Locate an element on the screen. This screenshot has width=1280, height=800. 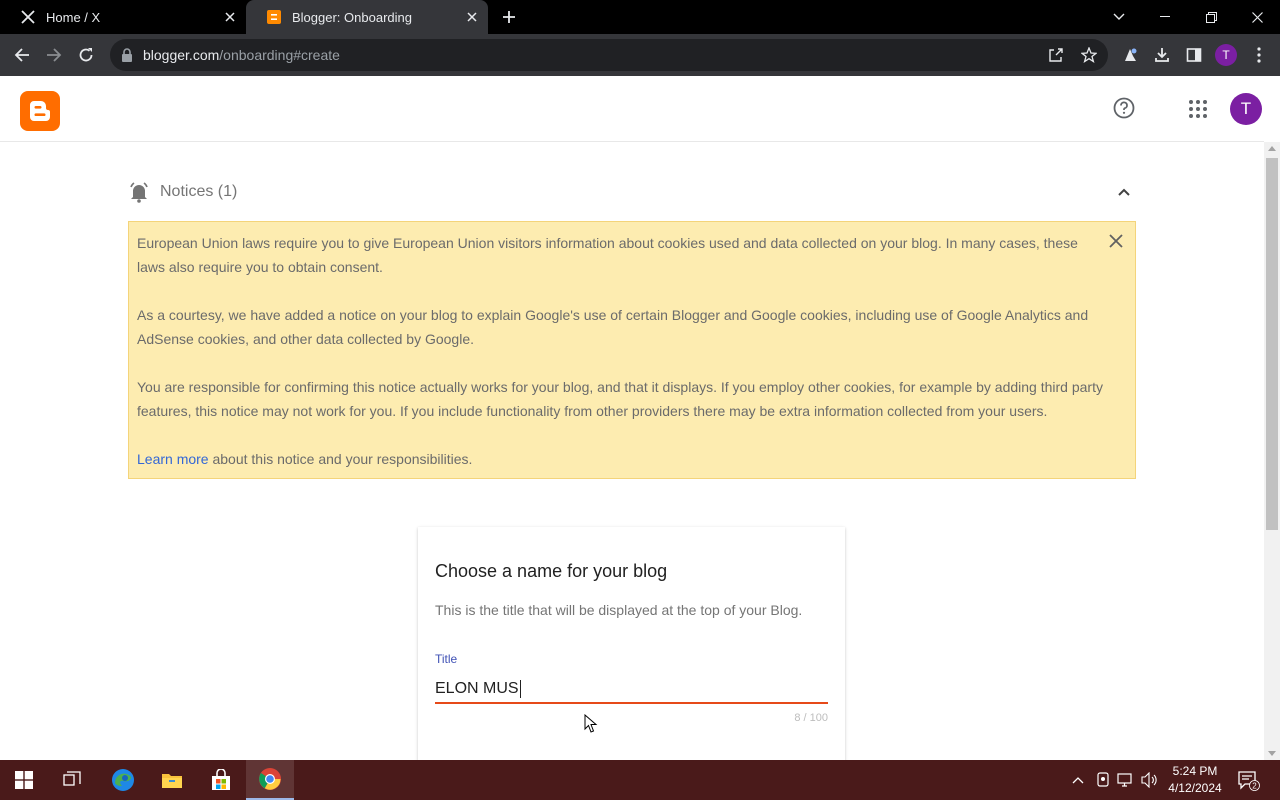
dialog-heading: Choose a name for your blog is located at coordinates (551, 571).